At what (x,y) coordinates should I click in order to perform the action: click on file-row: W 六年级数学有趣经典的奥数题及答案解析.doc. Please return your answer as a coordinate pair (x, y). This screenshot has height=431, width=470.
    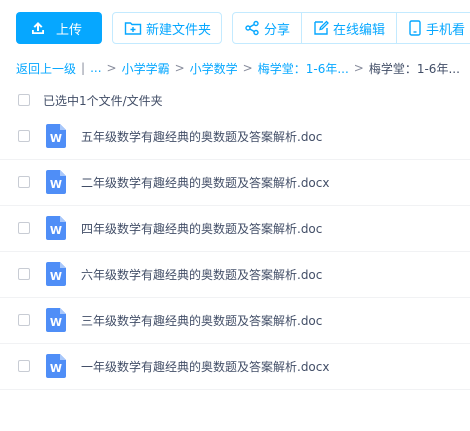
    Looking at the image, I should click on (235, 275).